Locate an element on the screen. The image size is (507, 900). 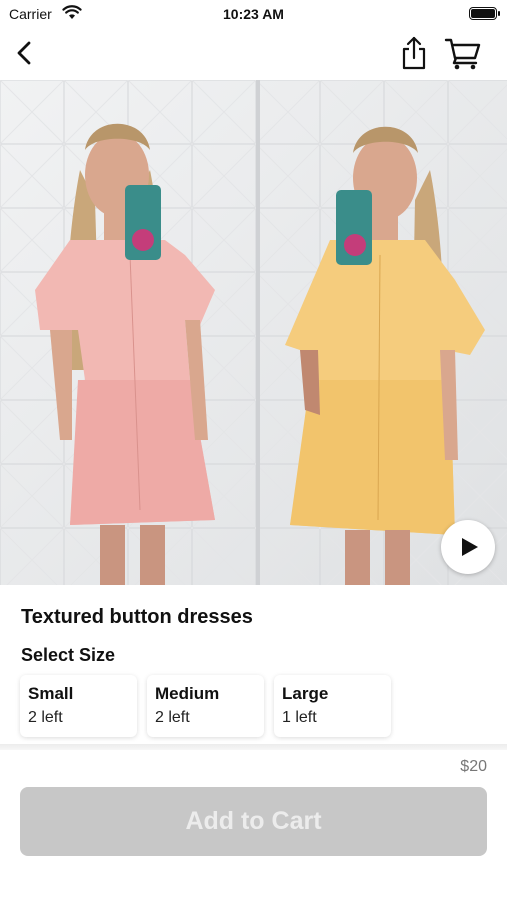
size-name: Small is located at coordinates (51, 693).